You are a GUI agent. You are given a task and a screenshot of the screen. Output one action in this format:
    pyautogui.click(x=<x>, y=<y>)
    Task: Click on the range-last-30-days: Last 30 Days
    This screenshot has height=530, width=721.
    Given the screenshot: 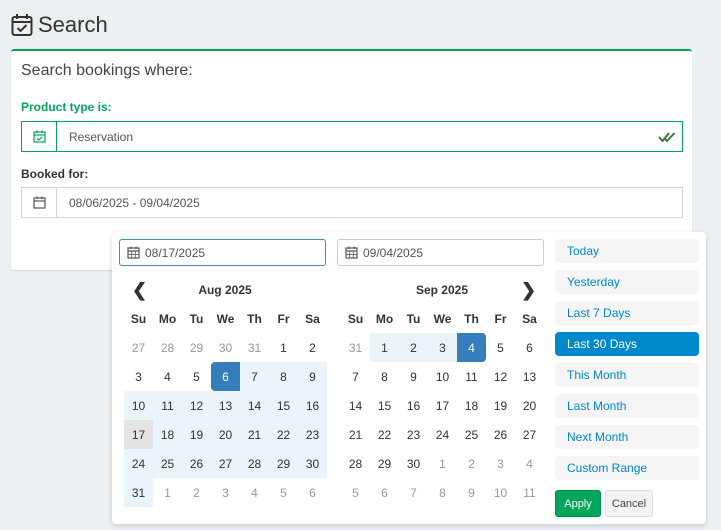 What is the action you would take?
    pyautogui.click(x=627, y=344)
    